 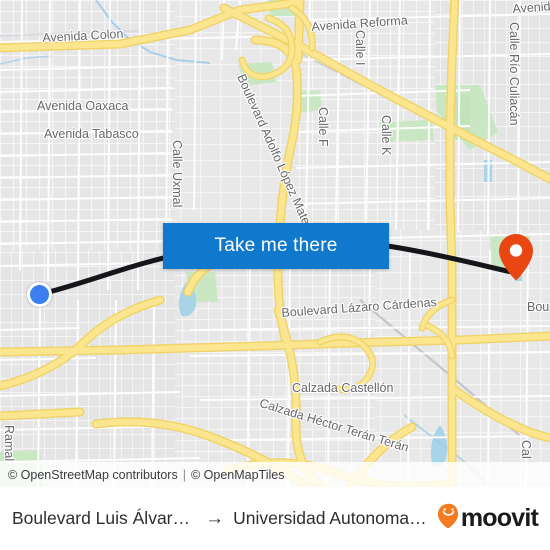 I want to click on moovit-wordmark: moovit, so click(x=499, y=518).